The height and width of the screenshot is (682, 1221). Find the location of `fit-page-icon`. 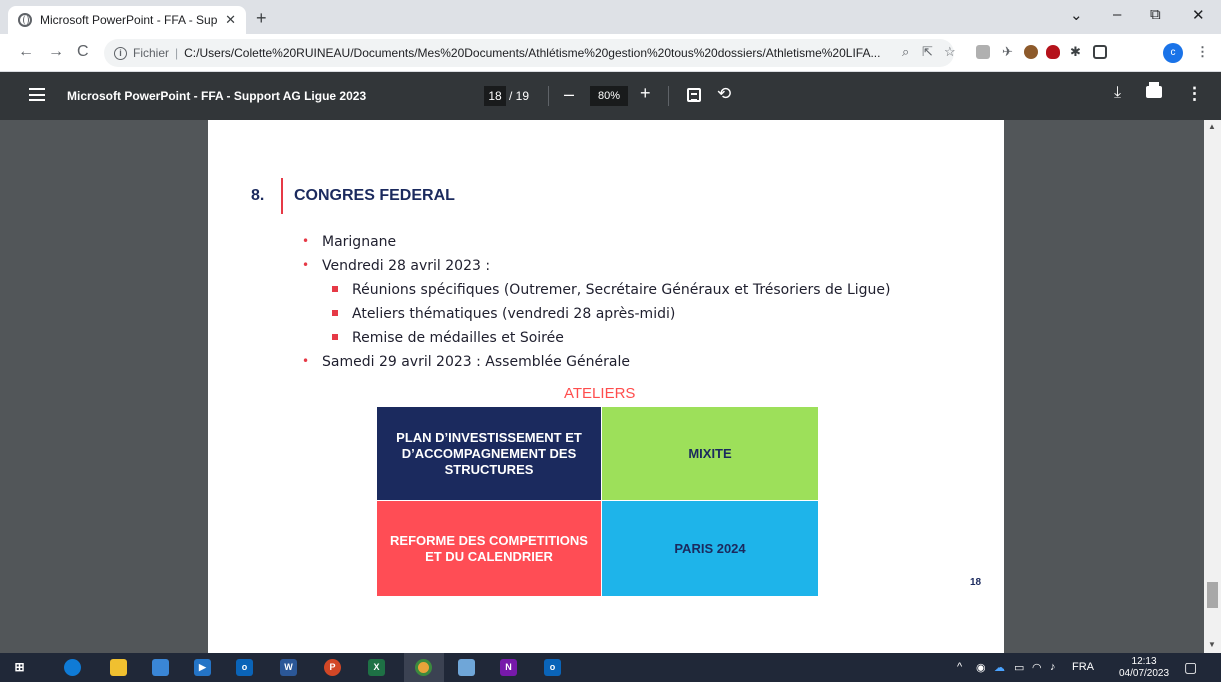

fit-page-icon is located at coordinates (694, 95).